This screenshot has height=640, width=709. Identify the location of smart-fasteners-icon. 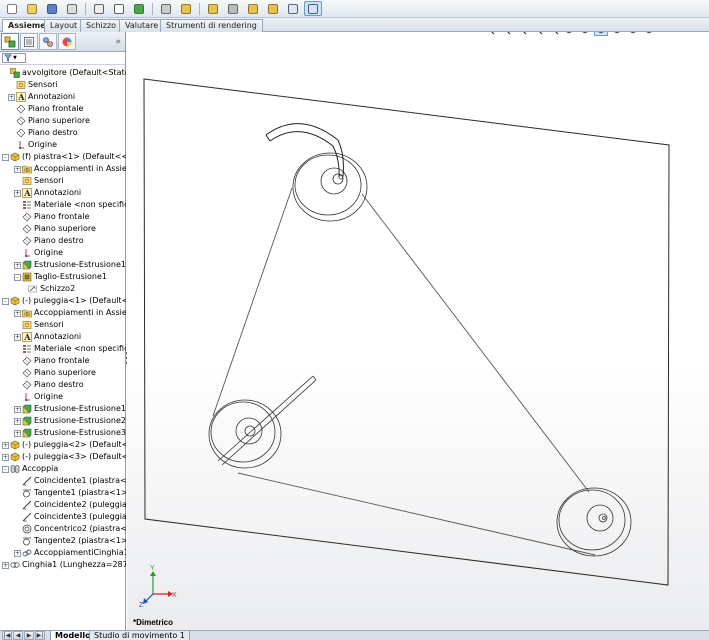
(253, 8).